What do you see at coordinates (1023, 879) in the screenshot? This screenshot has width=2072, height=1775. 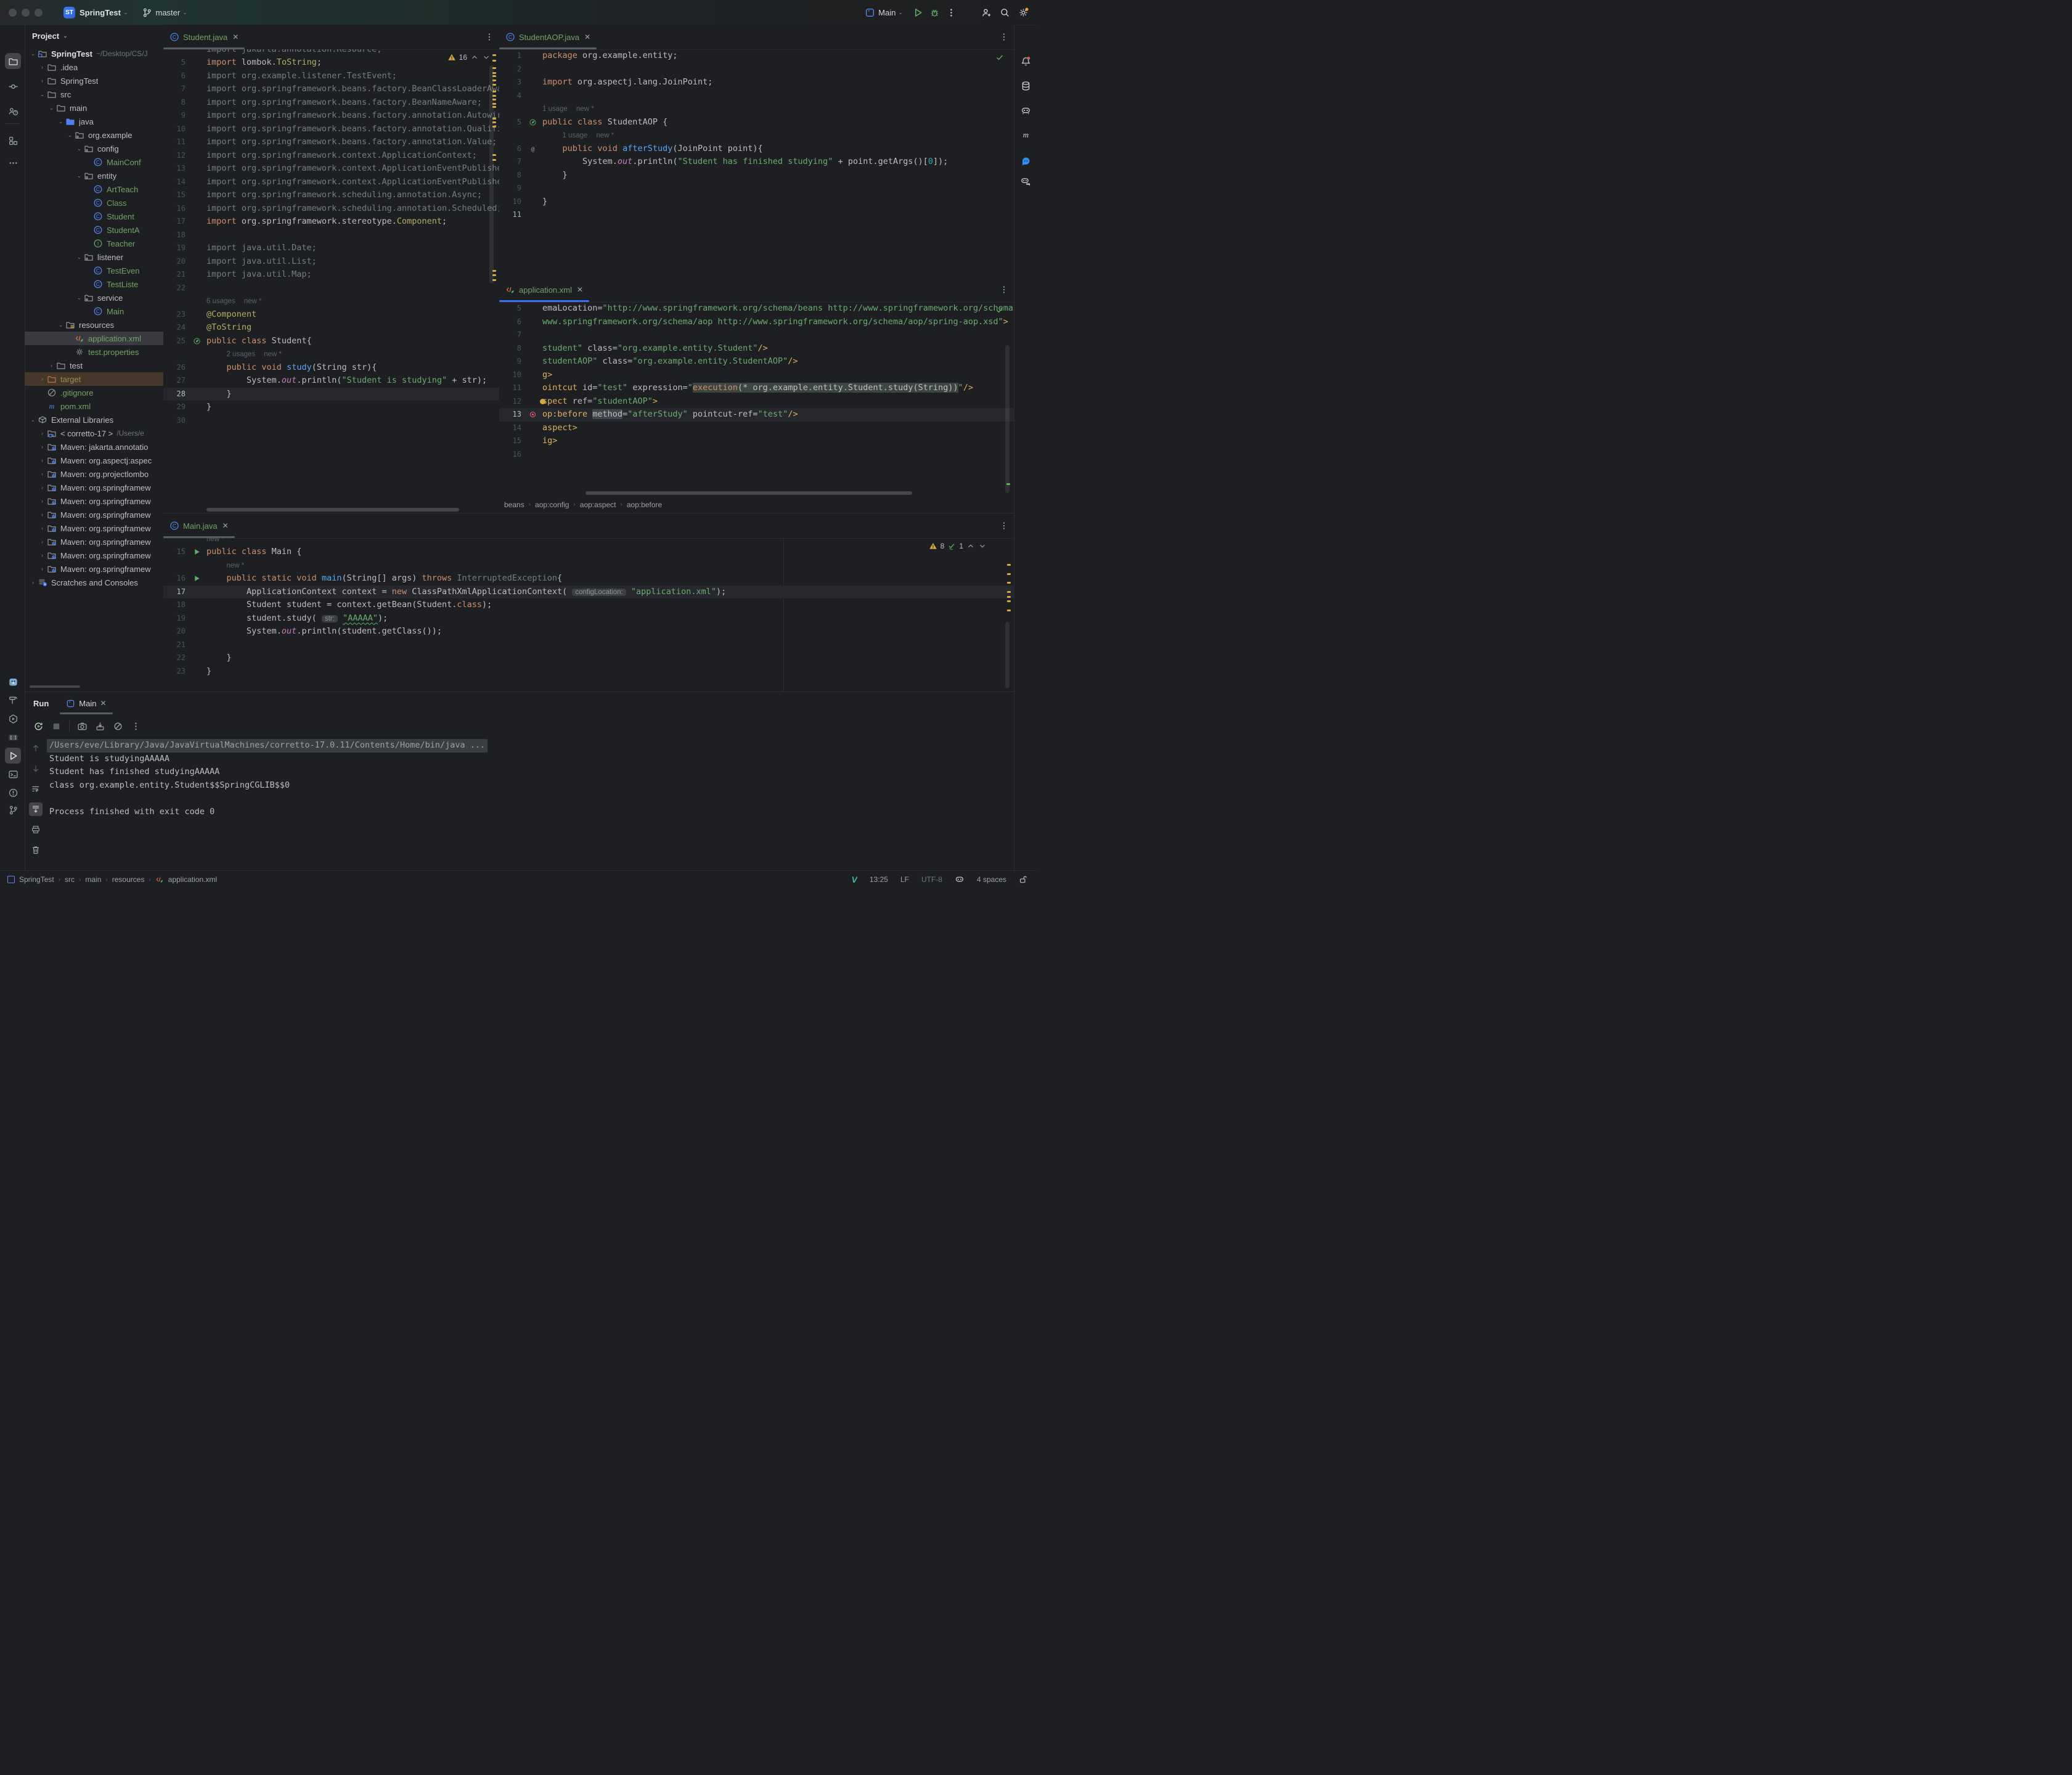 I see `readonly-lock-icon` at bounding box center [1023, 879].